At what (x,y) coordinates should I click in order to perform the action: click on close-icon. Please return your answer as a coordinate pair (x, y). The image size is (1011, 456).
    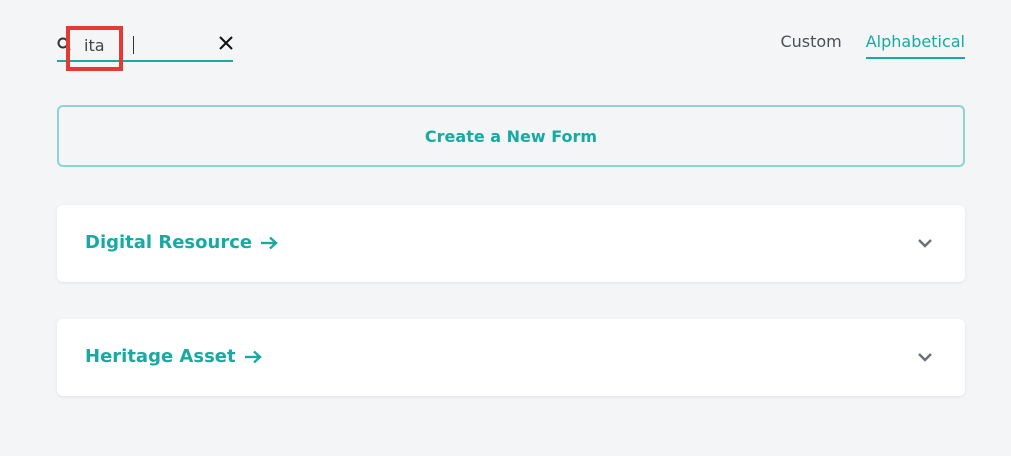
    Looking at the image, I should click on (226, 43).